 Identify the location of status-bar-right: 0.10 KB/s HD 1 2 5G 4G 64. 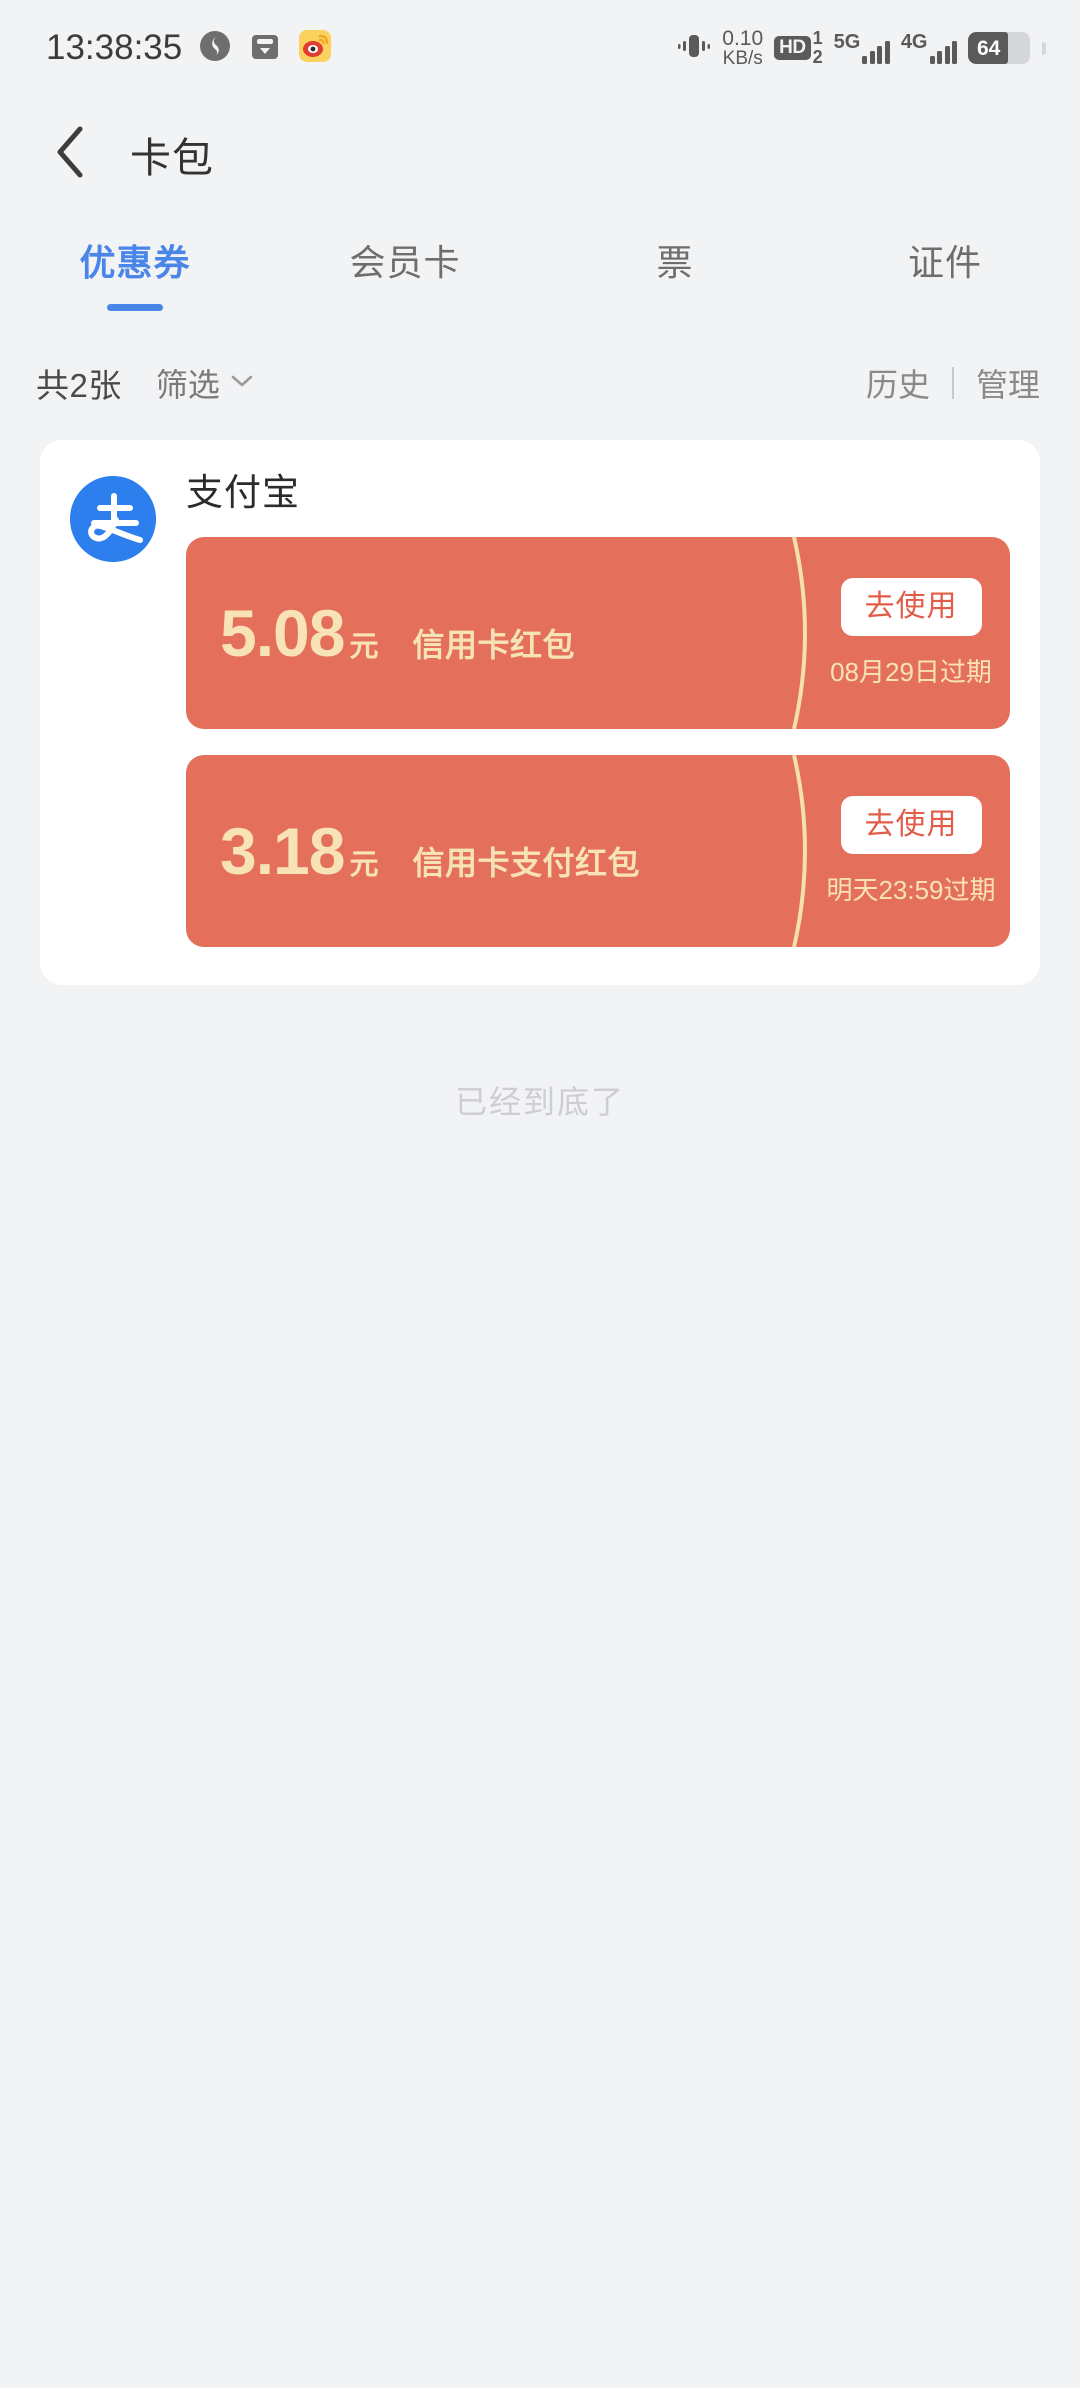
(861, 48).